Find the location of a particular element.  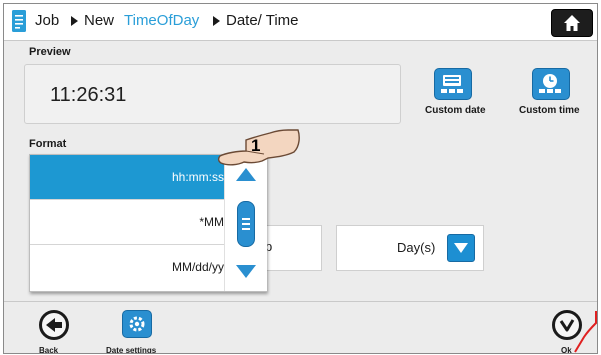

date-settings-label: Date settings is located at coordinates (131, 350).